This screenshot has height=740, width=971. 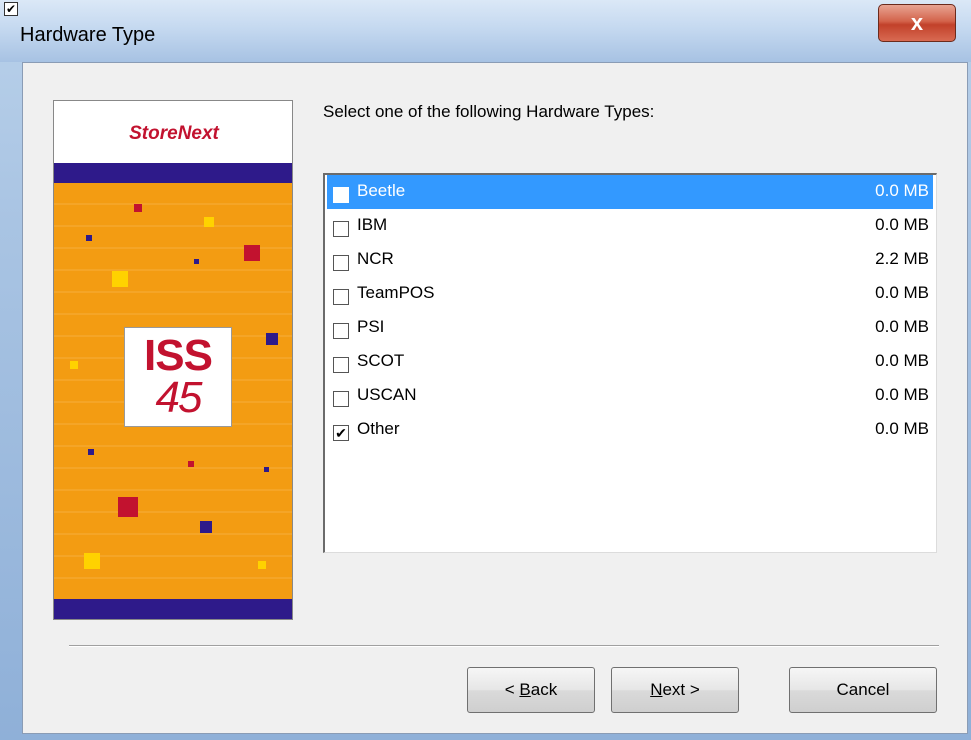 What do you see at coordinates (630, 328) in the screenshot?
I see `list-item: PSI 0.0 MB` at bounding box center [630, 328].